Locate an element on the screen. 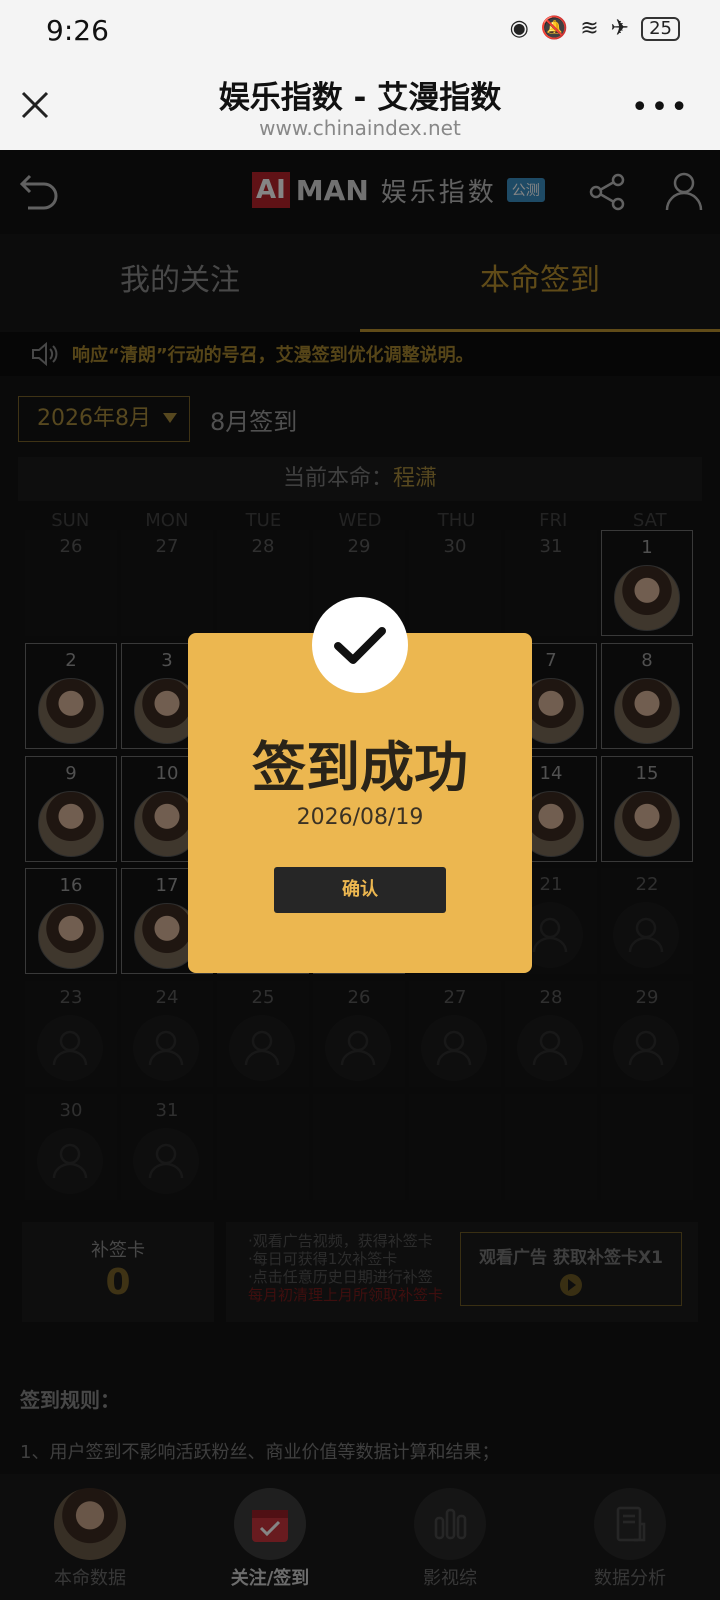 The width and height of the screenshot is (720, 1600). status-time: 9:26 is located at coordinates (77, 30).